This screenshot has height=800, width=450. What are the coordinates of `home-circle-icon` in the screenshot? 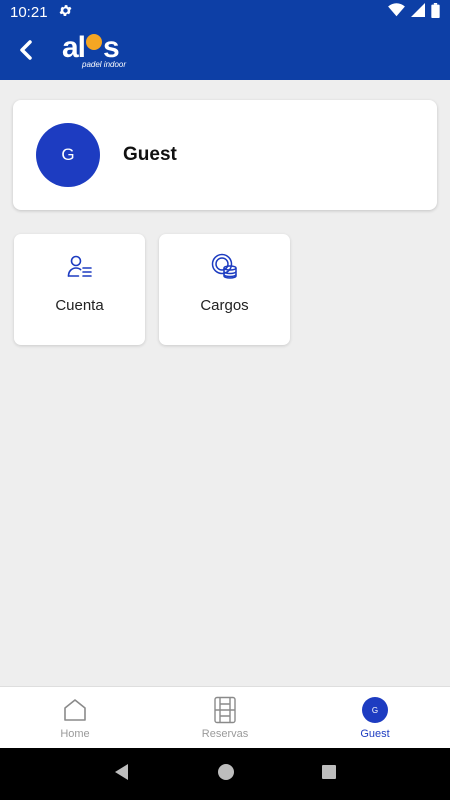 It's located at (226, 774).